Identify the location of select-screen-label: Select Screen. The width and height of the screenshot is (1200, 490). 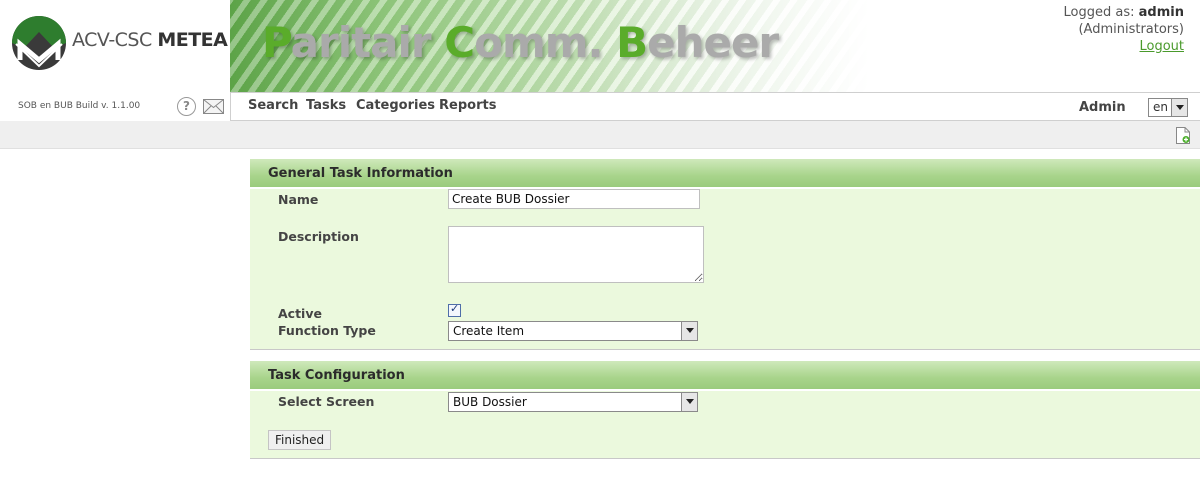
(326, 401).